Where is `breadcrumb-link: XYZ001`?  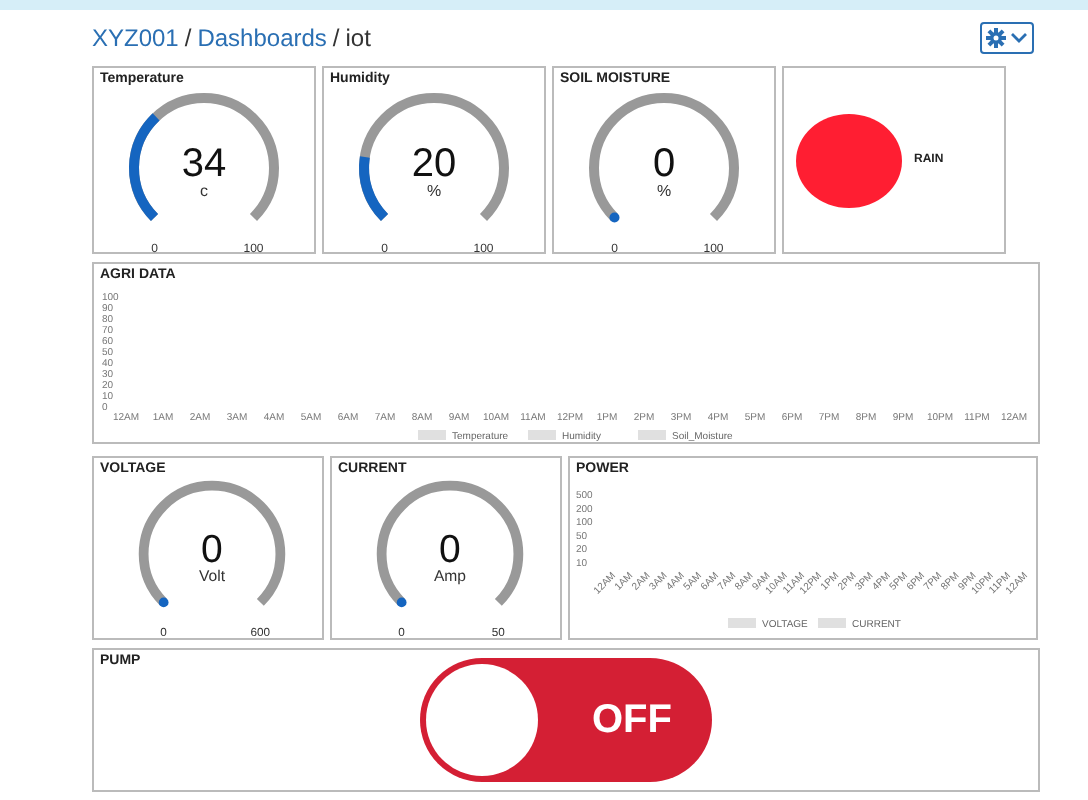
breadcrumb-link: XYZ001 is located at coordinates (135, 38).